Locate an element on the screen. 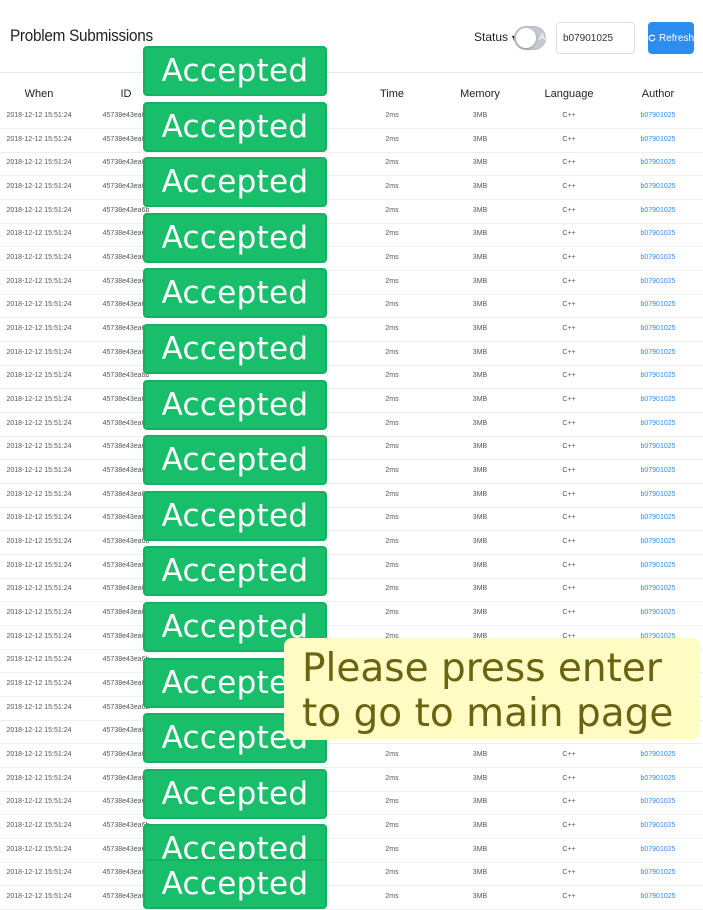  author-search-input is located at coordinates (595, 38).